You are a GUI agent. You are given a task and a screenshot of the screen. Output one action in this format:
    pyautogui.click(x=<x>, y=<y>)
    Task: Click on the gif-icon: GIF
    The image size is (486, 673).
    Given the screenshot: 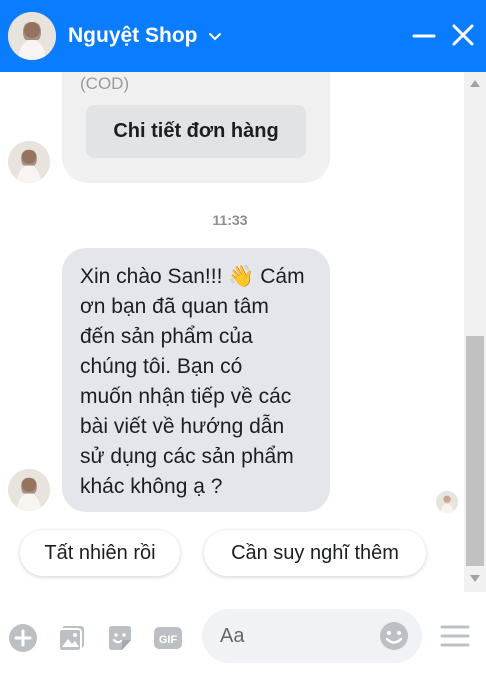 What is the action you would take?
    pyautogui.click(x=168, y=638)
    